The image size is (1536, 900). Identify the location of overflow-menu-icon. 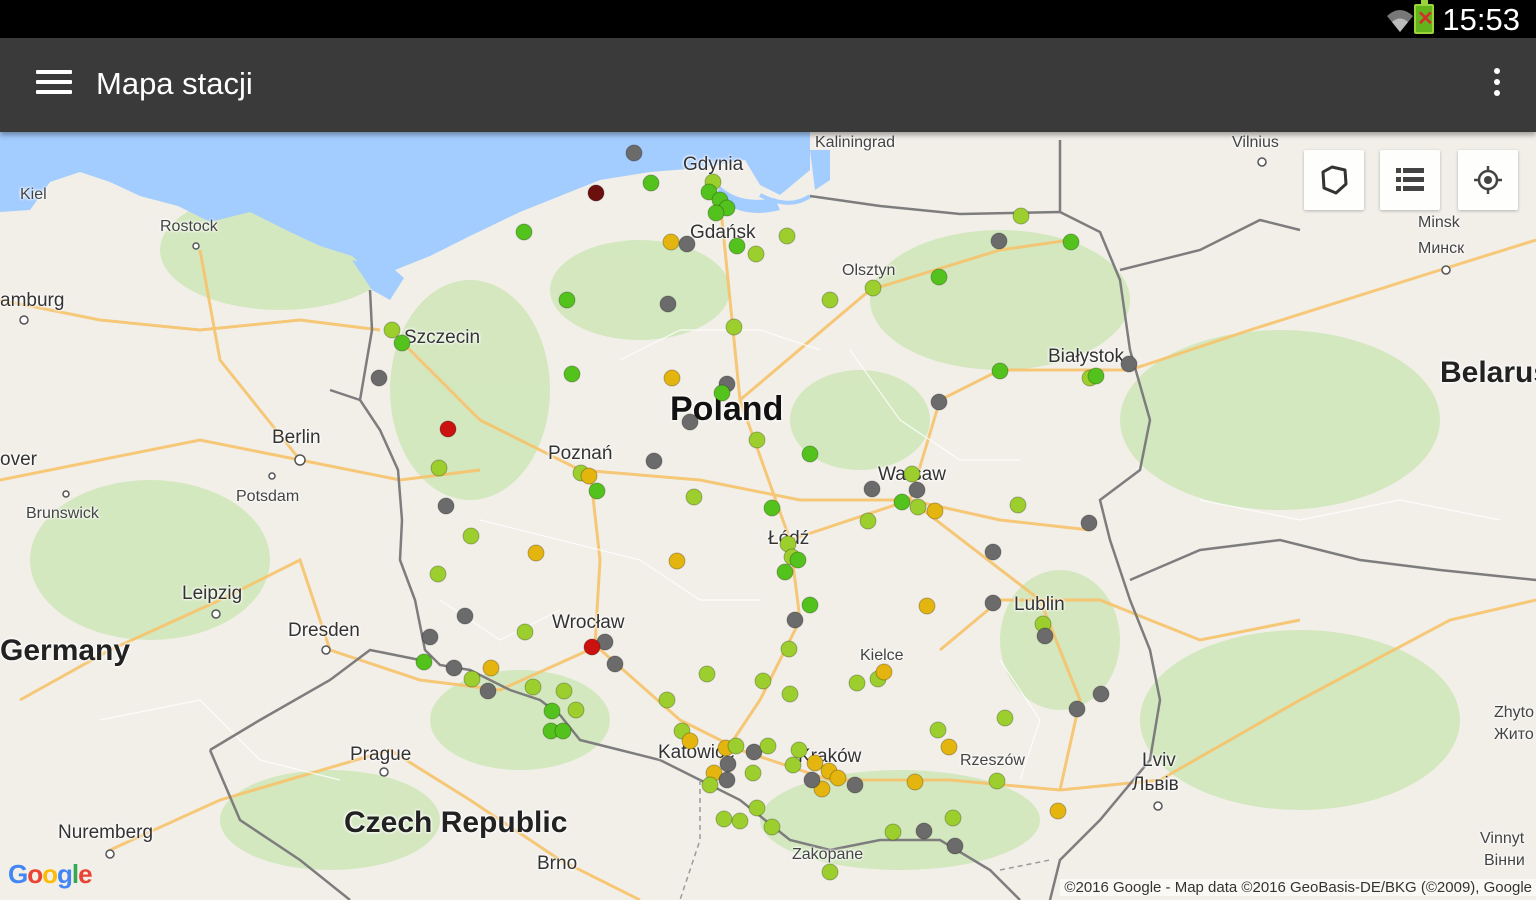
(1497, 85).